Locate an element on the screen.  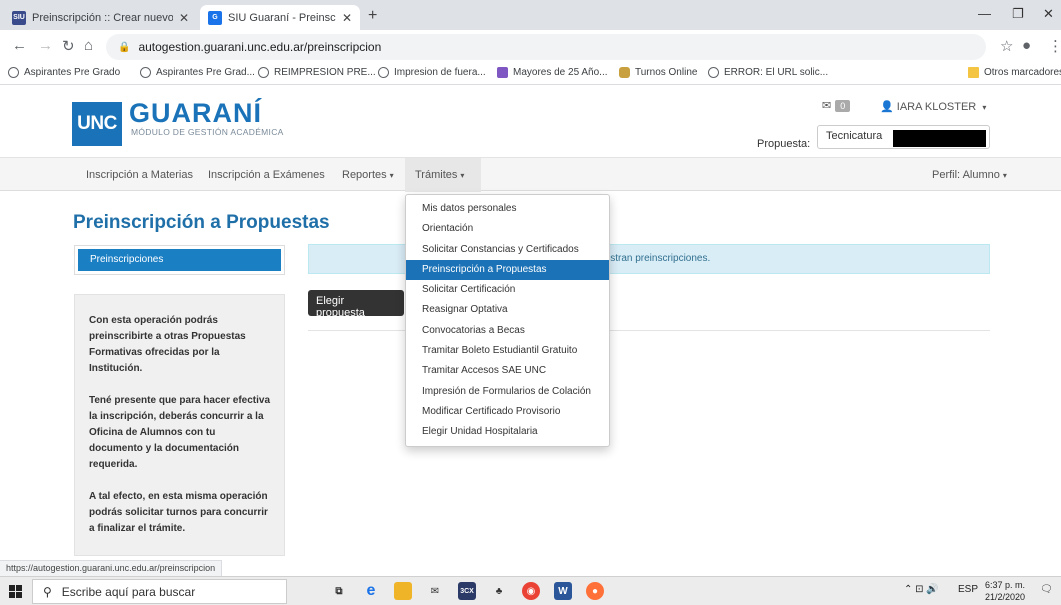
browser-tab-preinscripcion: SIU Preinscripción :: Crear nuevo usu ✕ is located at coordinates (100, 17).